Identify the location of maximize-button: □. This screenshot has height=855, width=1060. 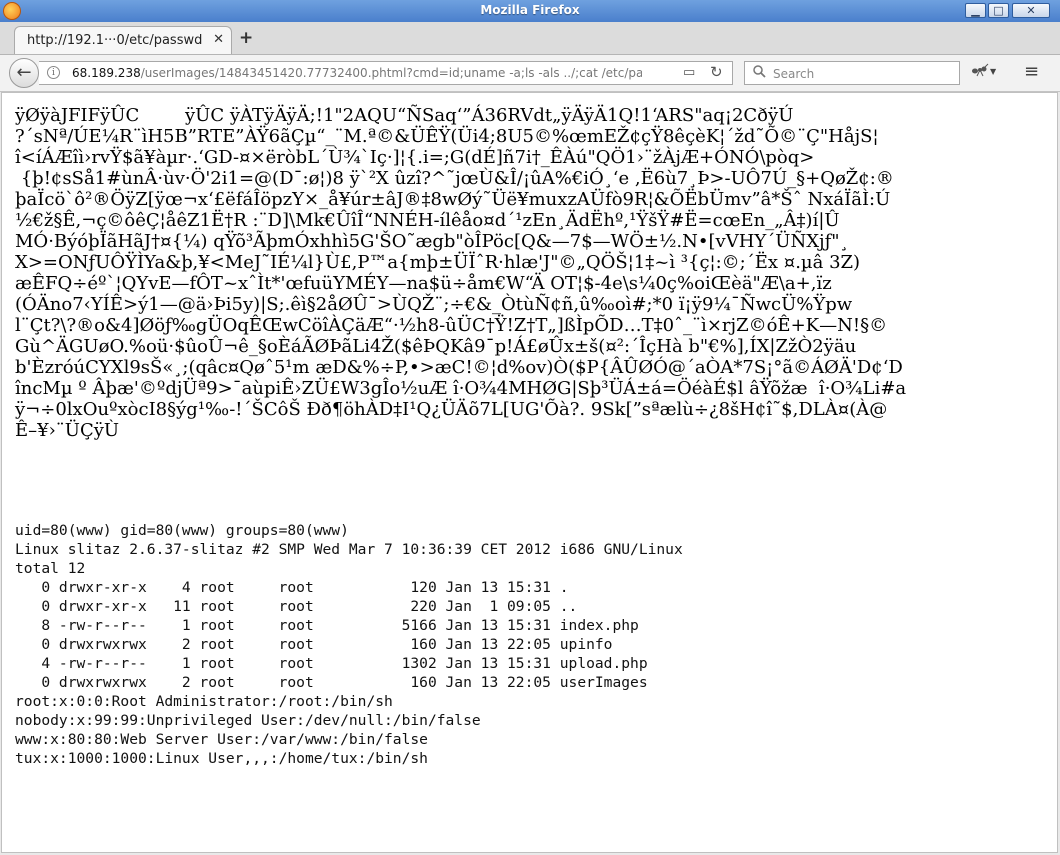
(998, 10).